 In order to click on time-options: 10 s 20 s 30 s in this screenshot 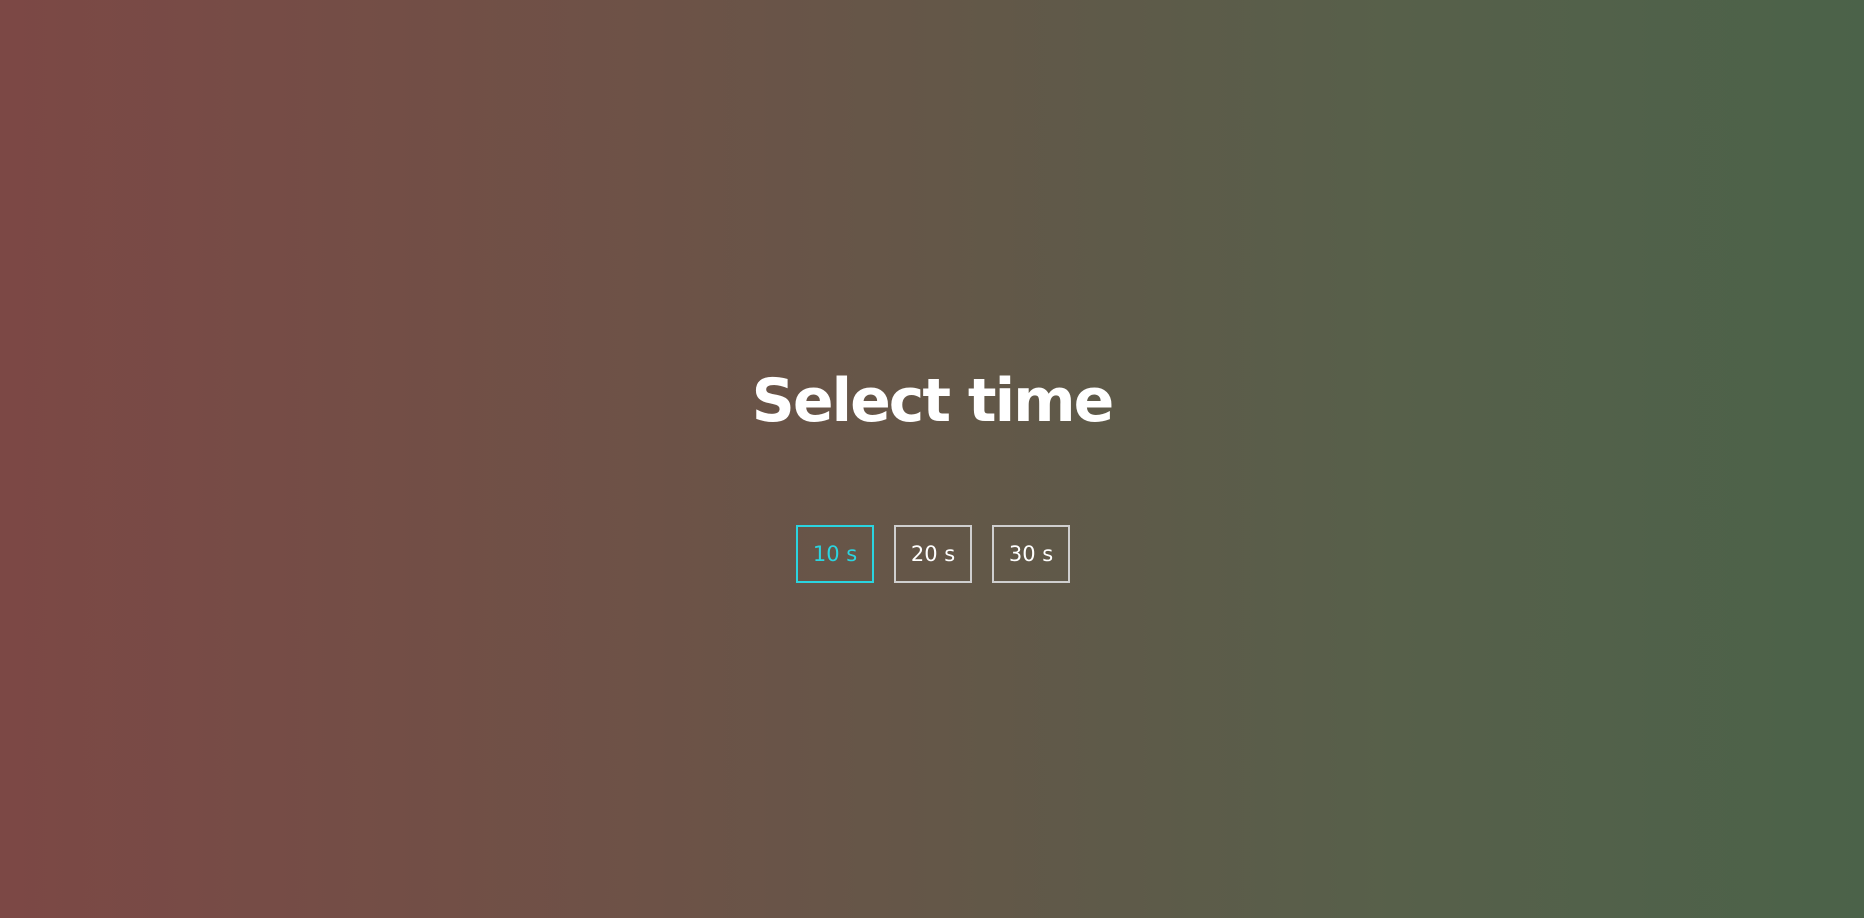, I will do `click(932, 554)`.